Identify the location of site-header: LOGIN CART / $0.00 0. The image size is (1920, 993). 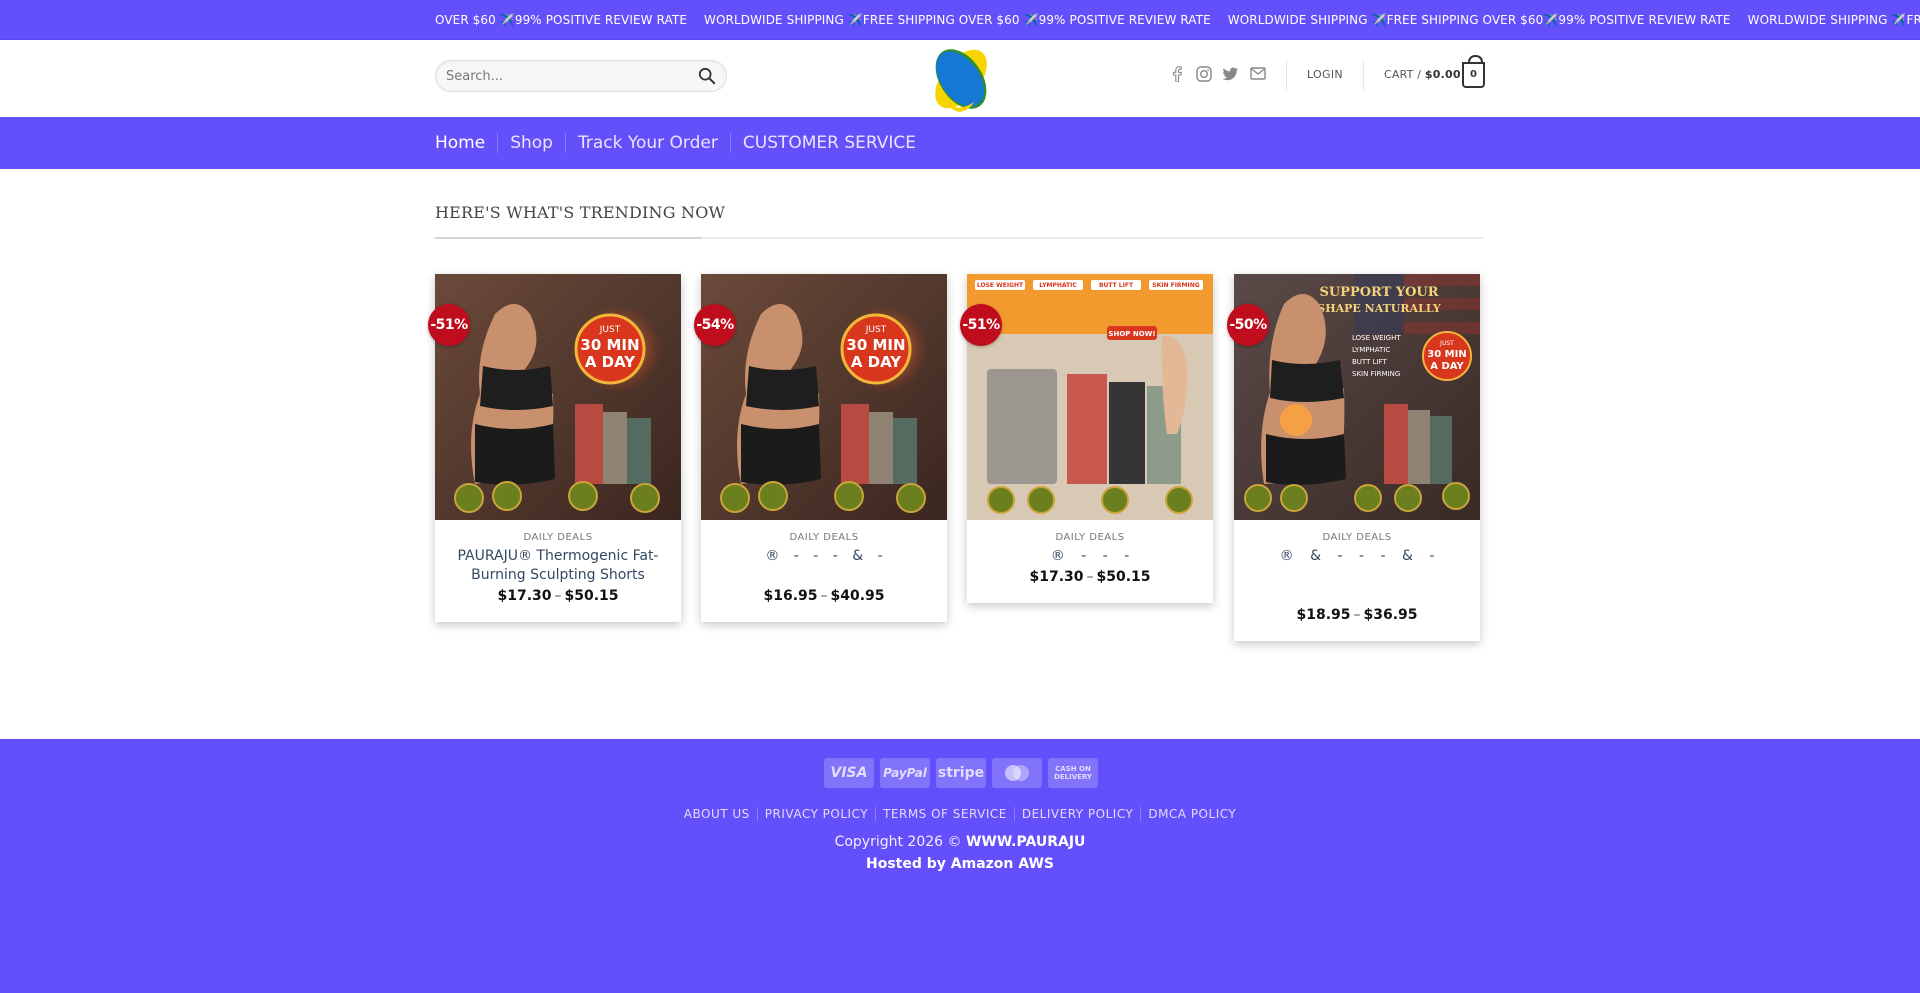
(960, 78).